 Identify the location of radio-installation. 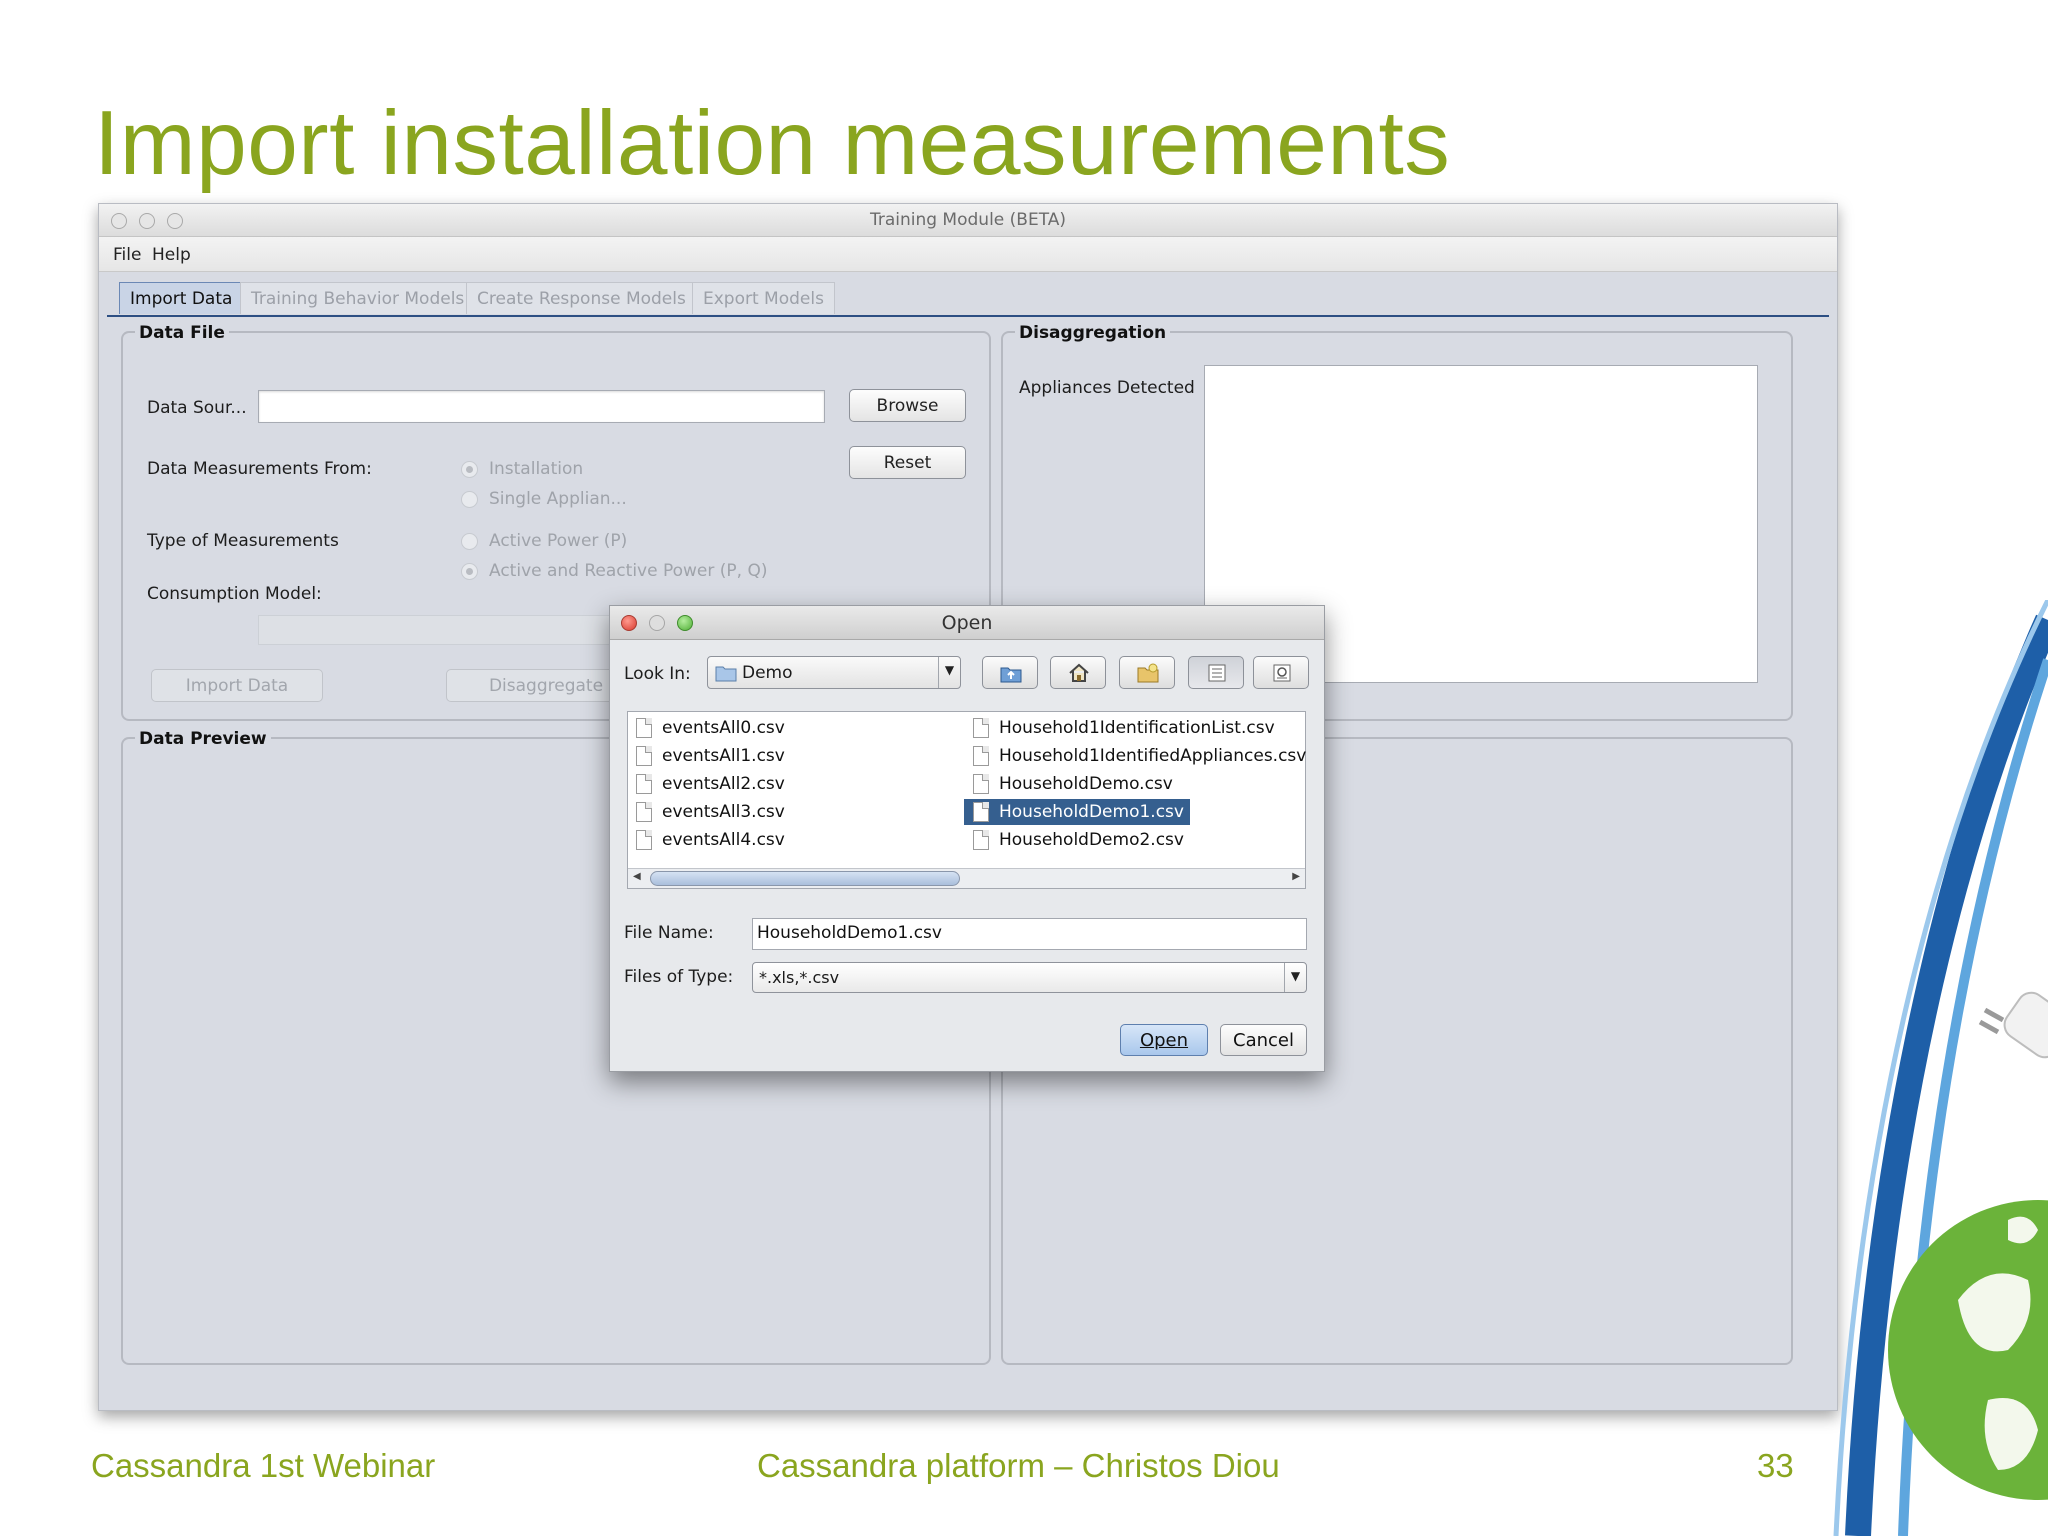
(469, 469).